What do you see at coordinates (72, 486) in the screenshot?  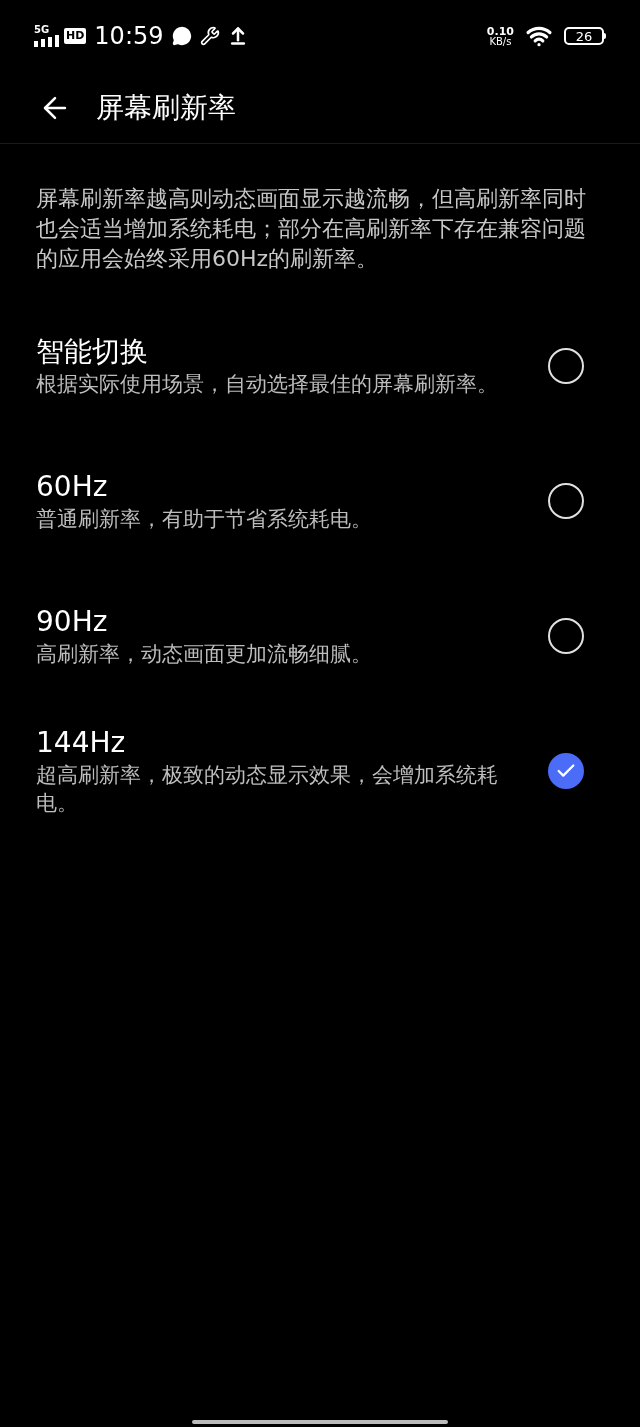 I see `option-title: 60Hz` at bounding box center [72, 486].